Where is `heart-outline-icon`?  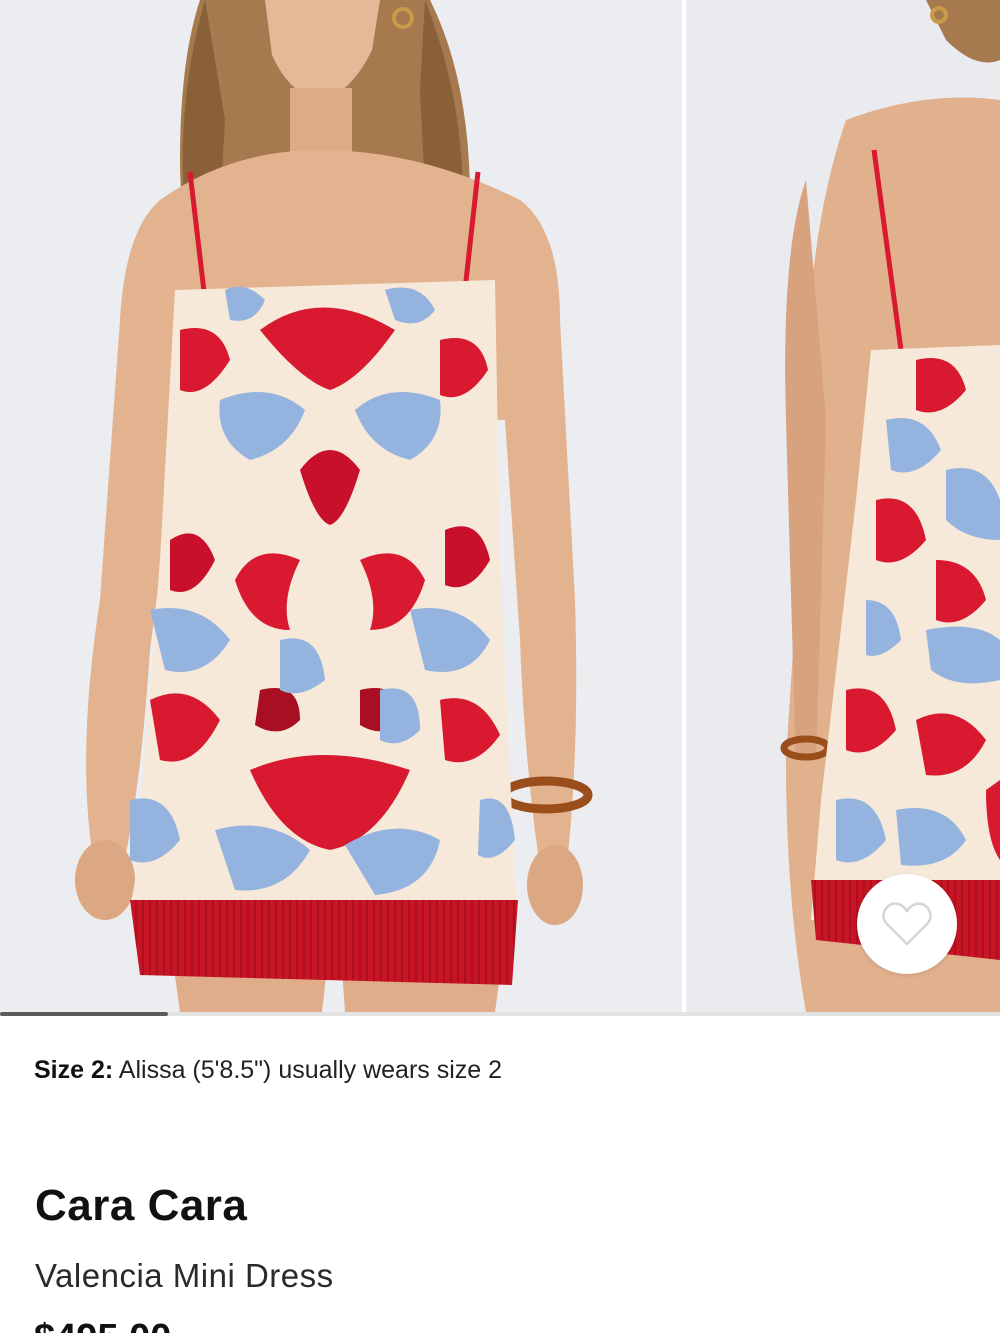
heart-outline-icon is located at coordinates (907, 924).